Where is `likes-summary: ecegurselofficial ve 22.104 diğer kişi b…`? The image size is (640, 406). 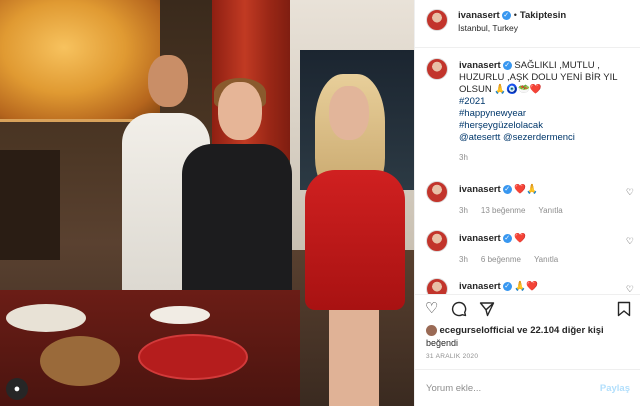
likes-summary: ecegurselofficial ve 22.104 diğer kişi b… is located at coordinates (528, 336).